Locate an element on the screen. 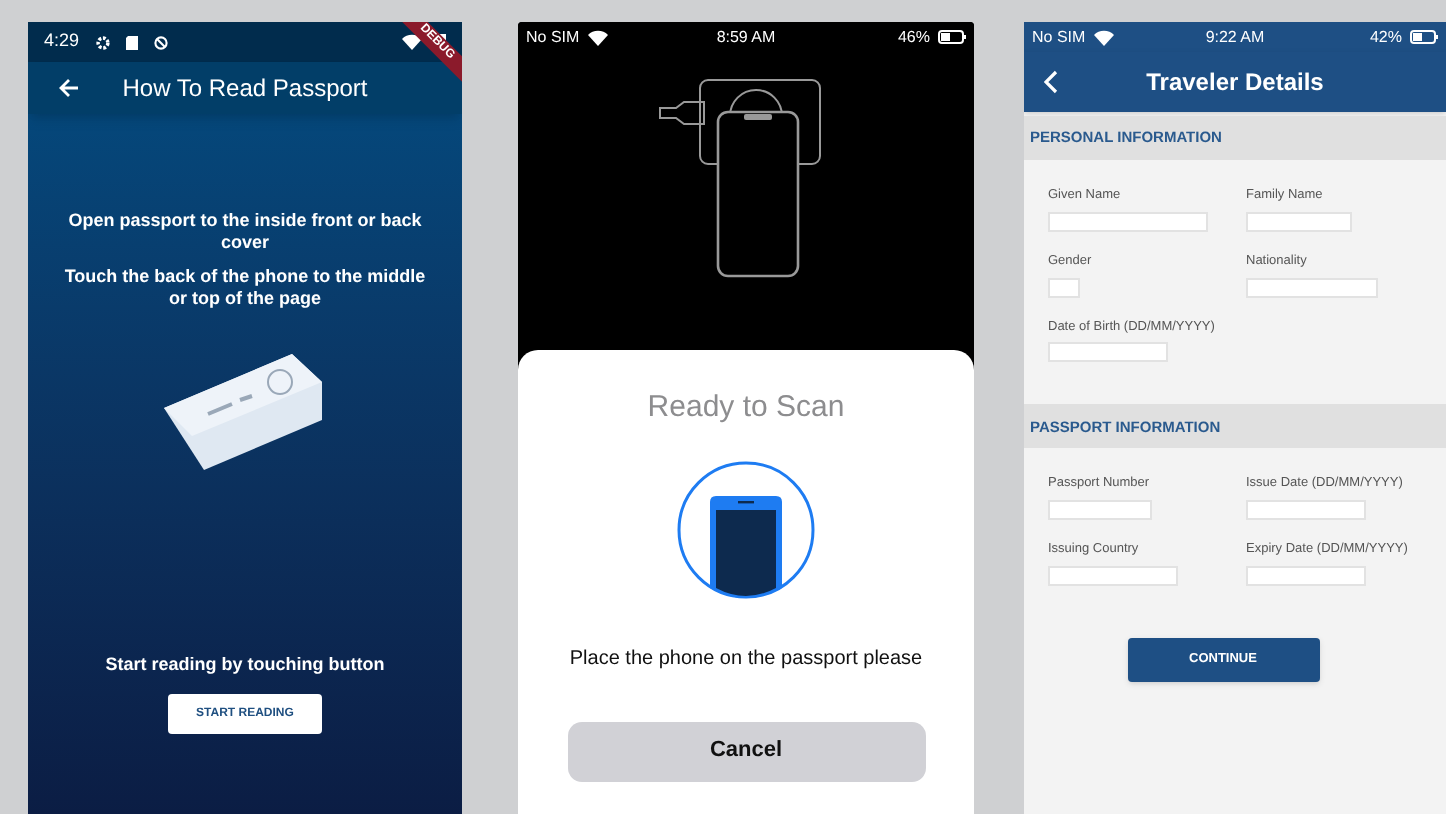 The width and height of the screenshot is (1446, 814). chevron-left-icon is located at coordinates (1050, 82).